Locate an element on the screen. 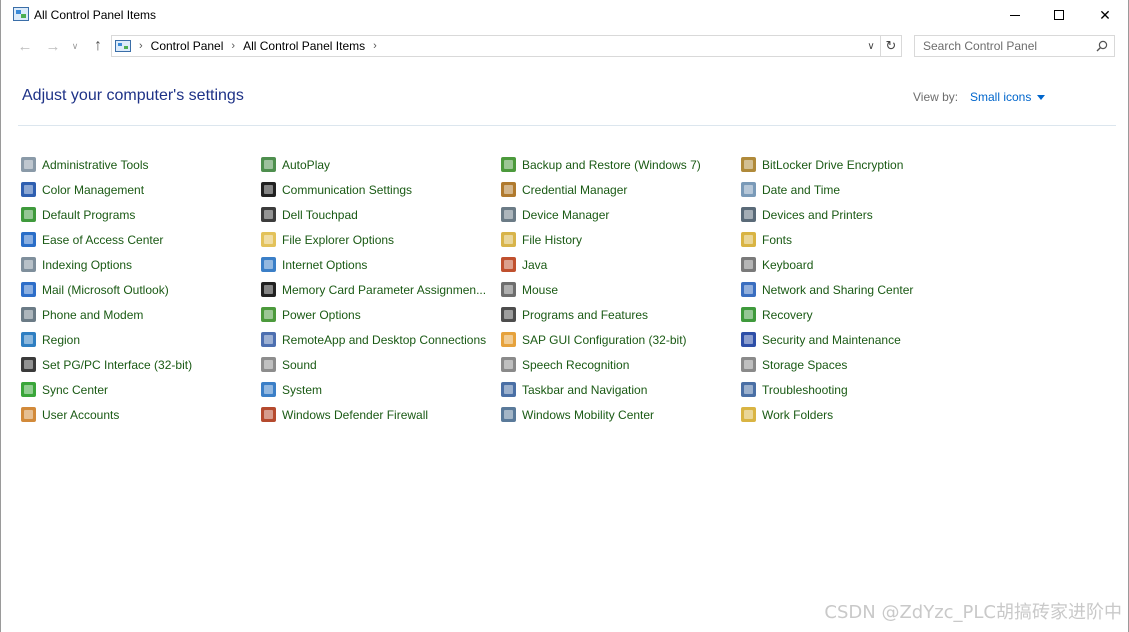 The width and height of the screenshot is (1129, 632). control-panel-item-power-options: Power Options is located at coordinates (381, 314).